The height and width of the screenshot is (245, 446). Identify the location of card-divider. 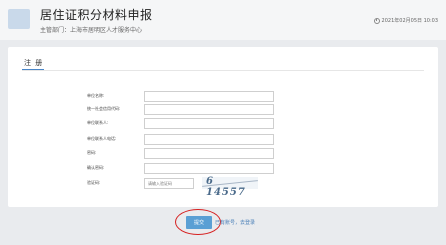
(223, 70).